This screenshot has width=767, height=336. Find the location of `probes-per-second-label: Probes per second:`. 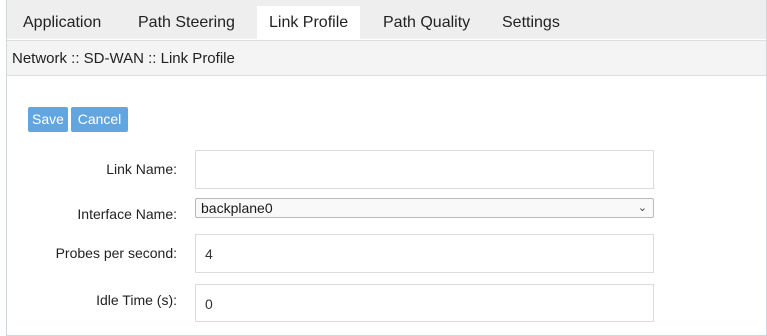

probes-per-second-label: Probes per second: is located at coordinates (116, 253).